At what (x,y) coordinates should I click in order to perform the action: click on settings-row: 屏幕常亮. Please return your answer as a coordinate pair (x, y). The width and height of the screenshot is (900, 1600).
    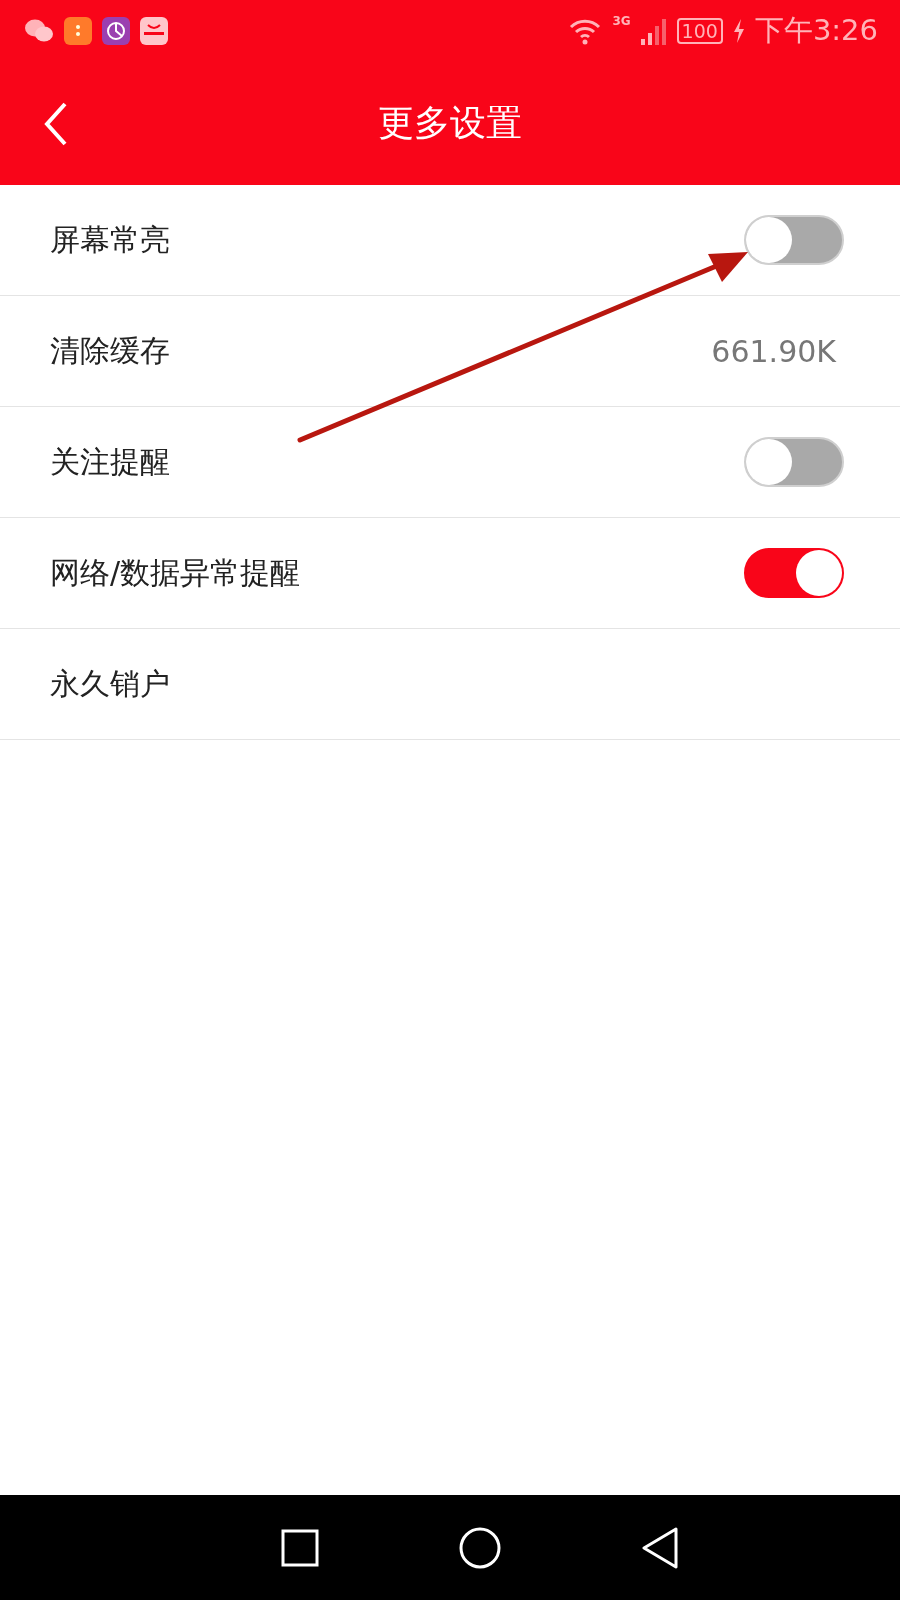
    Looking at the image, I should click on (450, 240).